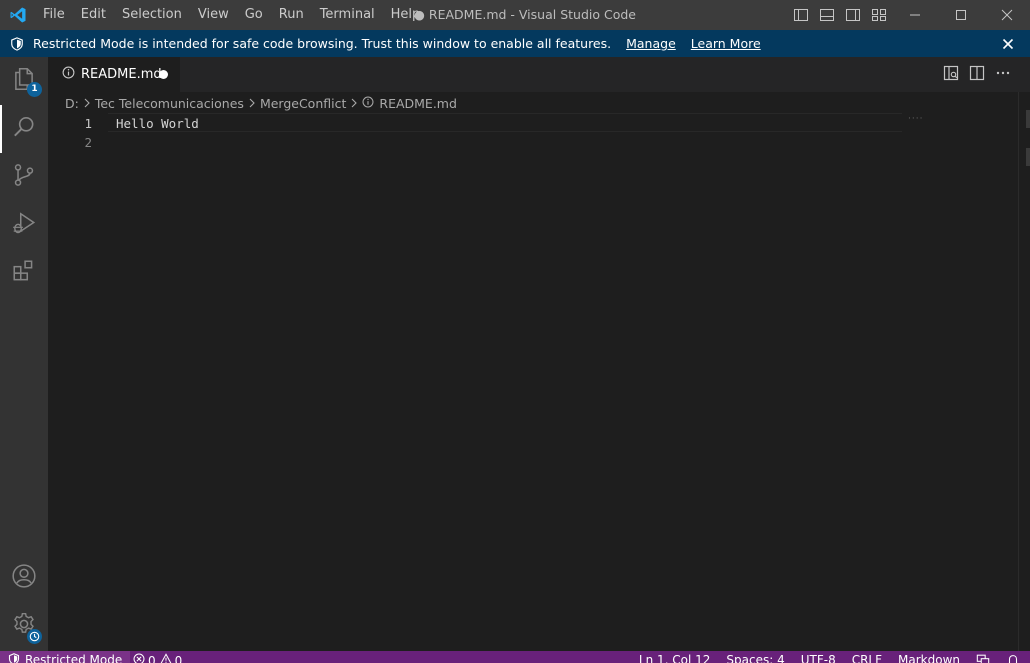 Image resolution: width=1030 pixels, height=663 pixels. I want to click on preview-icon, so click(951, 75).